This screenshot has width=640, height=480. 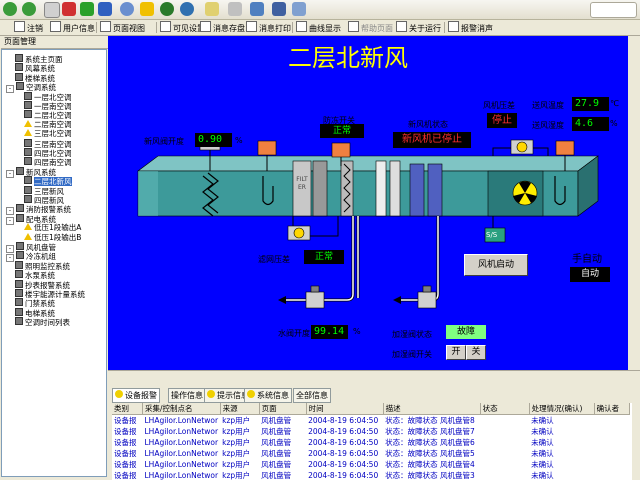 I want to click on tree-item: 风幕系统, so click(x=35, y=68).